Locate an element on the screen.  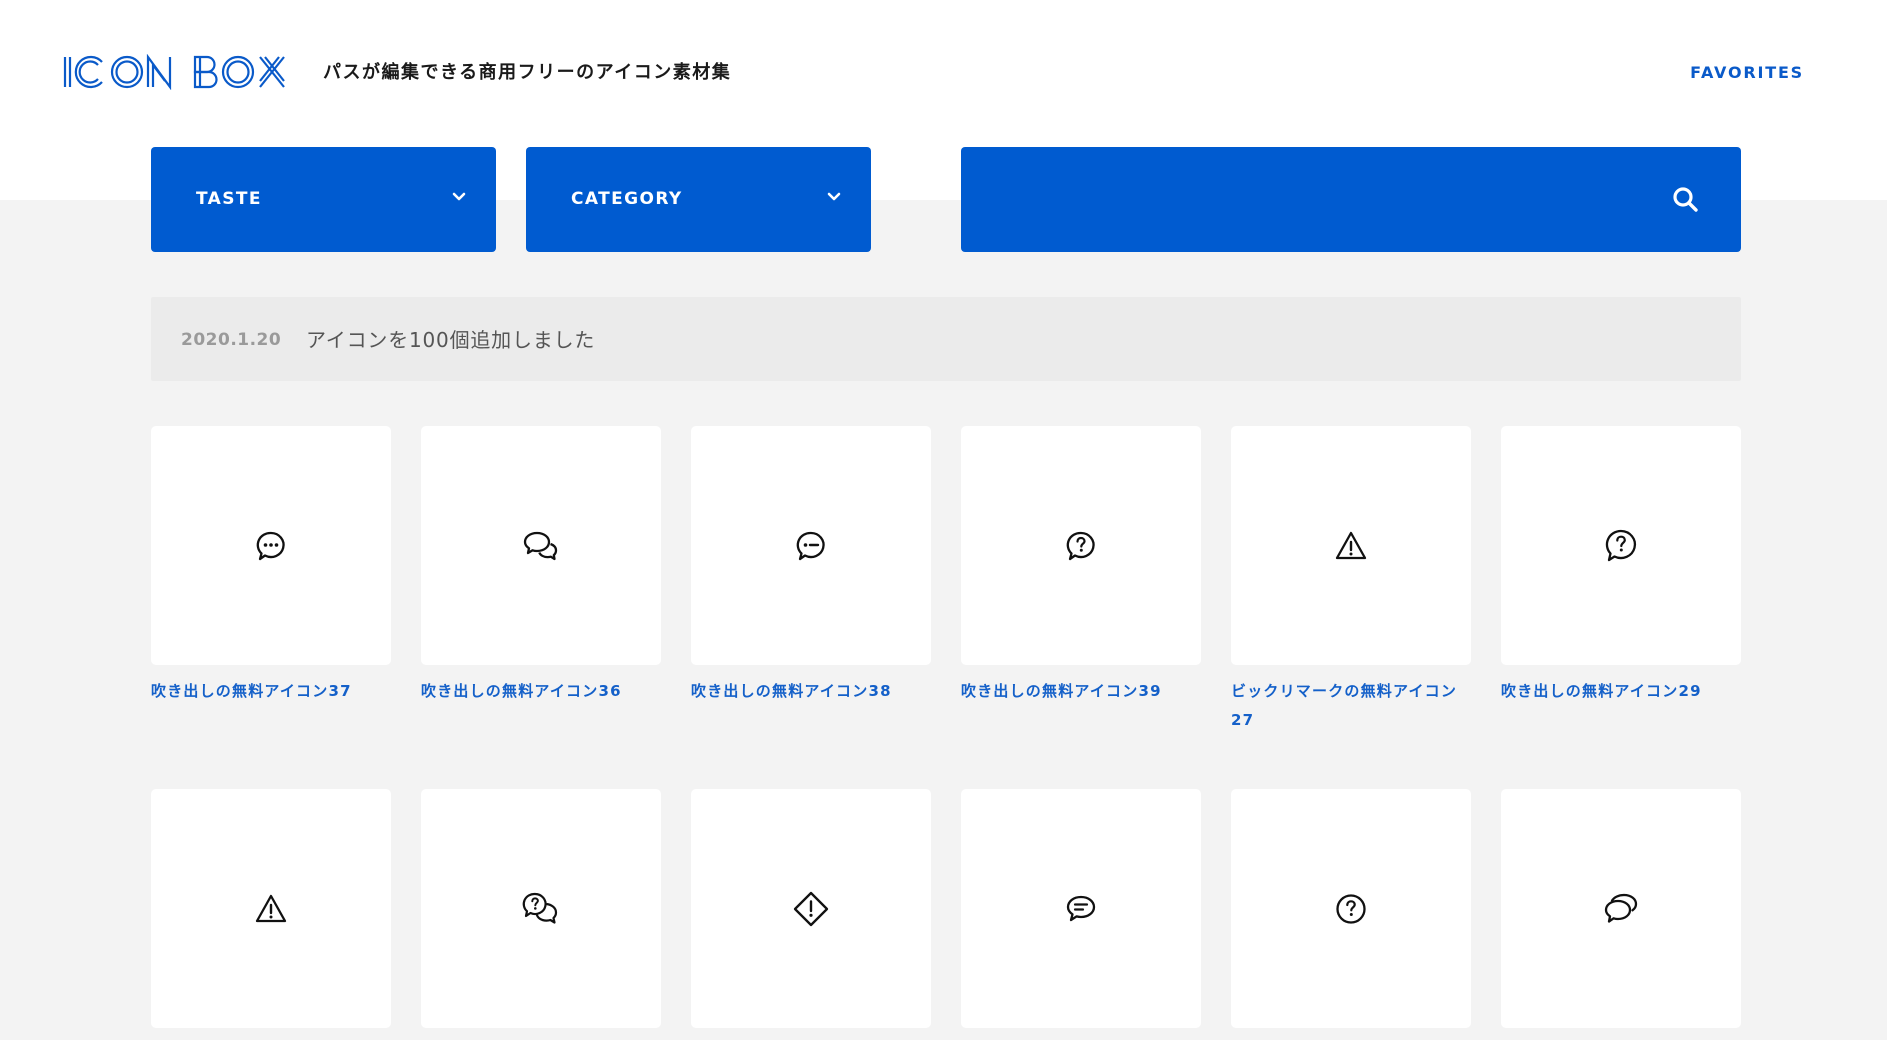
icon-card-title: 吹き出しの無料アイコン38 is located at coordinates (811, 691).